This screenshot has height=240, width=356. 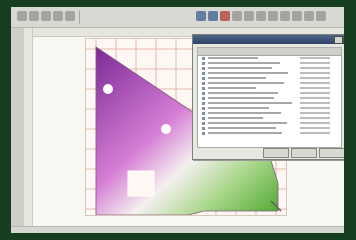 I want to click on view-icon, so click(x=297, y=16).